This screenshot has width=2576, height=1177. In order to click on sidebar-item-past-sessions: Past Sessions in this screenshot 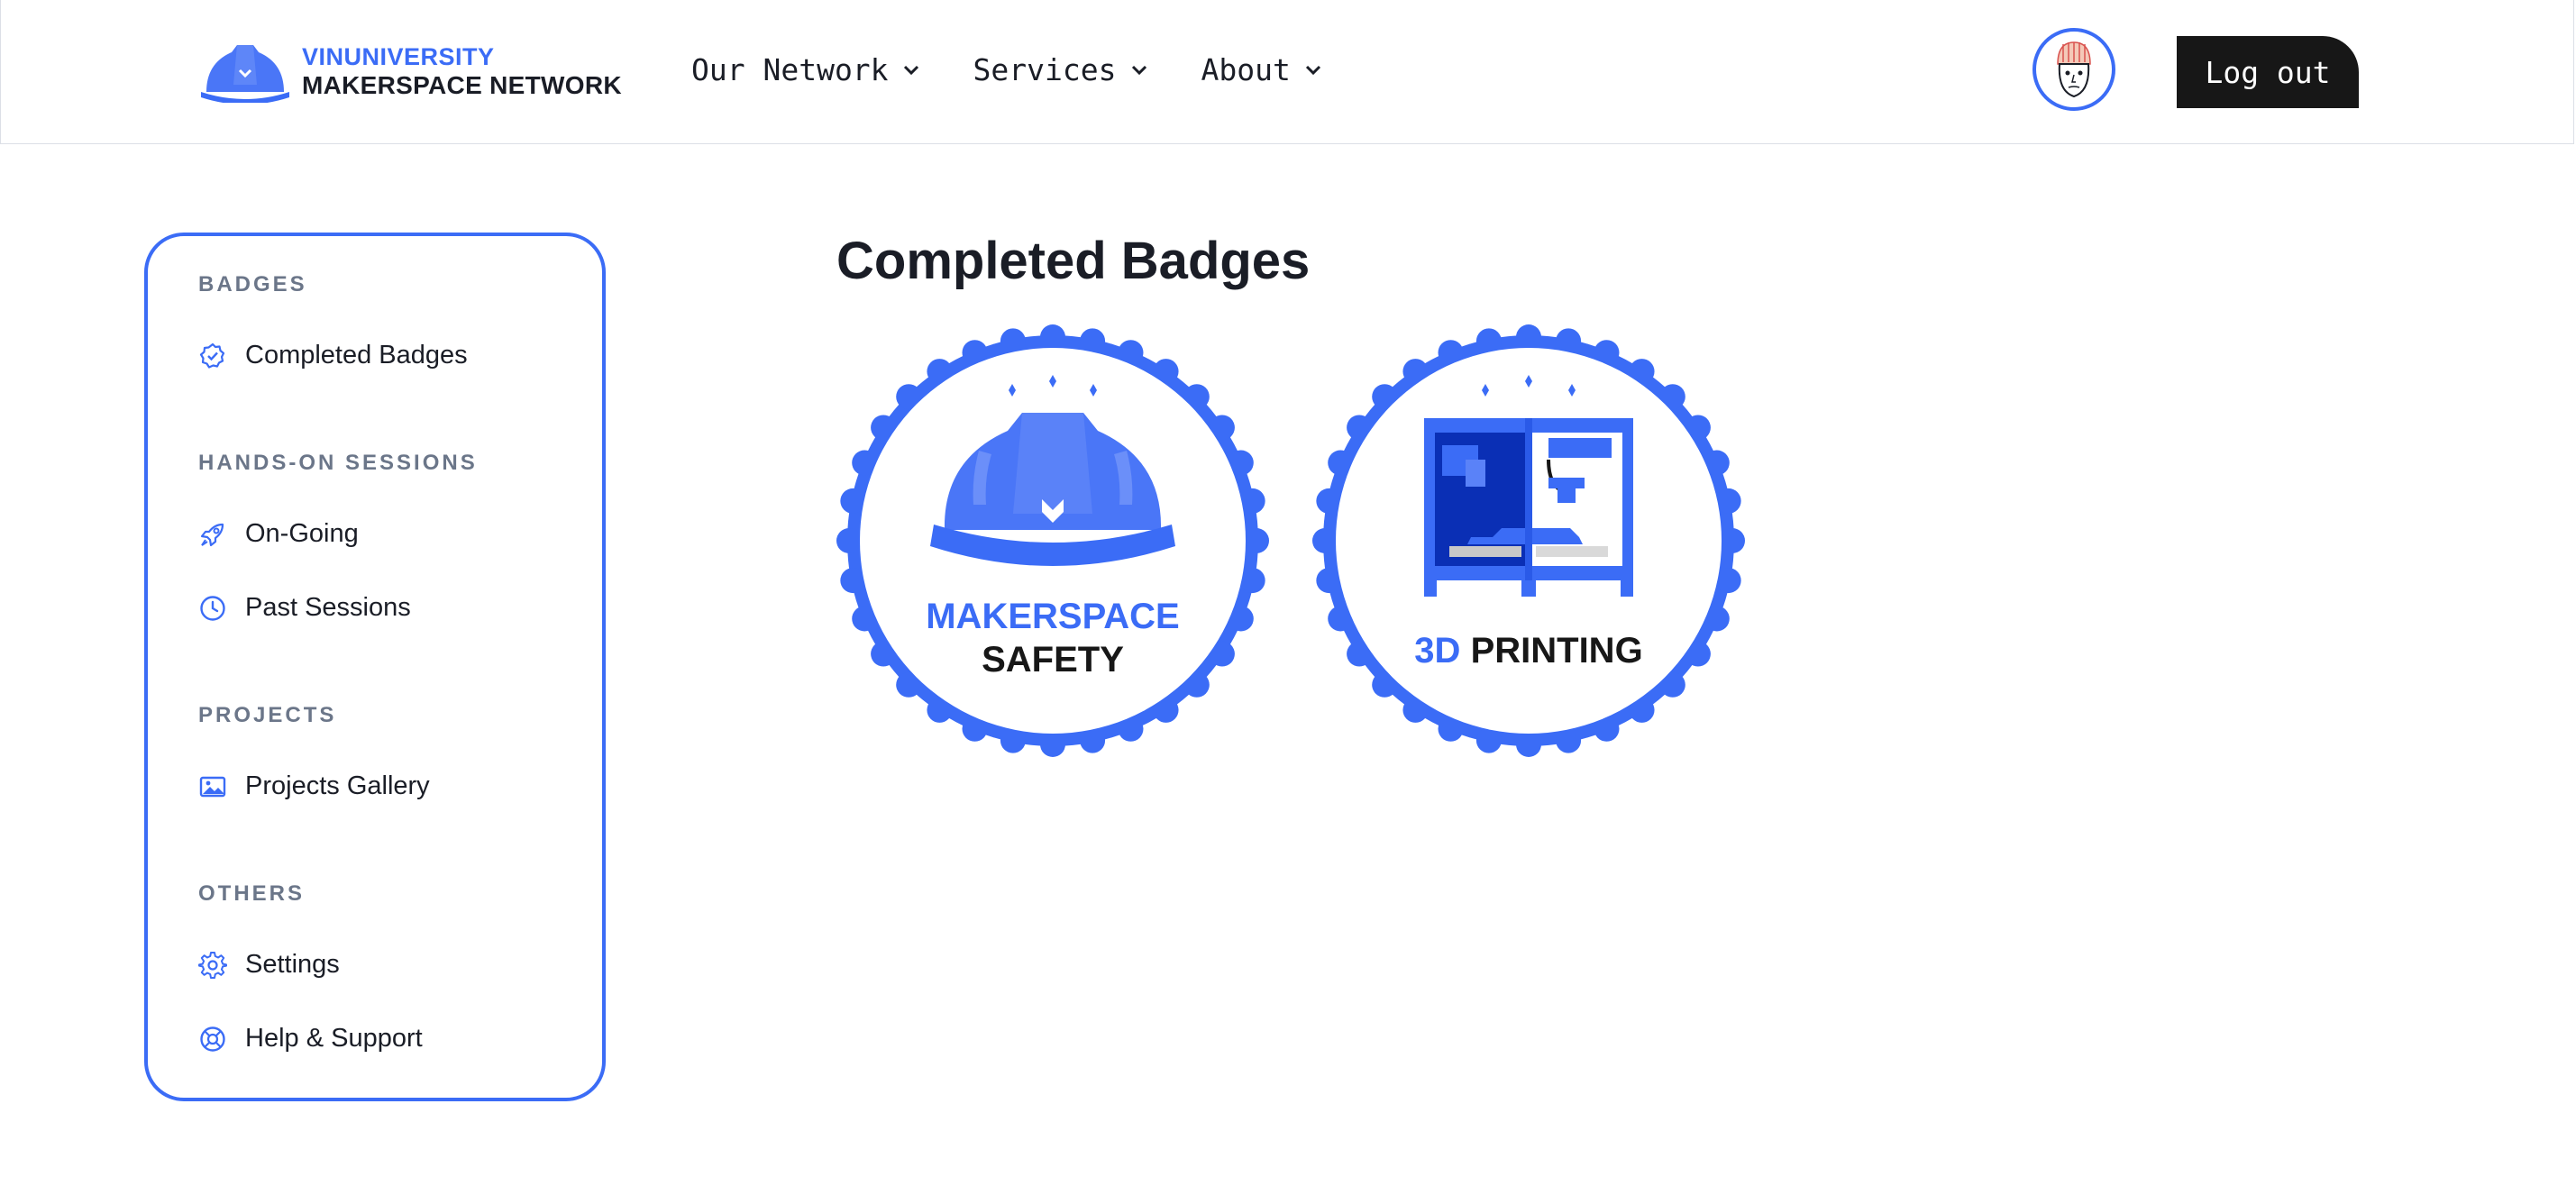, I will do `click(304, 608)`.